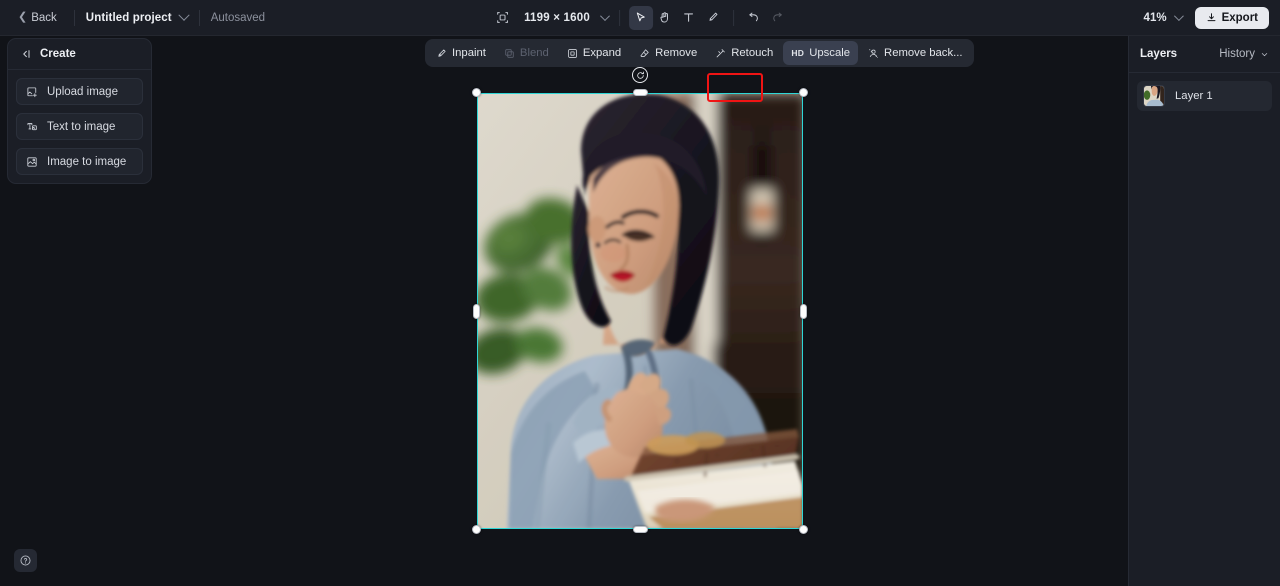 This screenshot has height=586, width=1280. I want to click on resize-handle-bottom, so click(640, 529).